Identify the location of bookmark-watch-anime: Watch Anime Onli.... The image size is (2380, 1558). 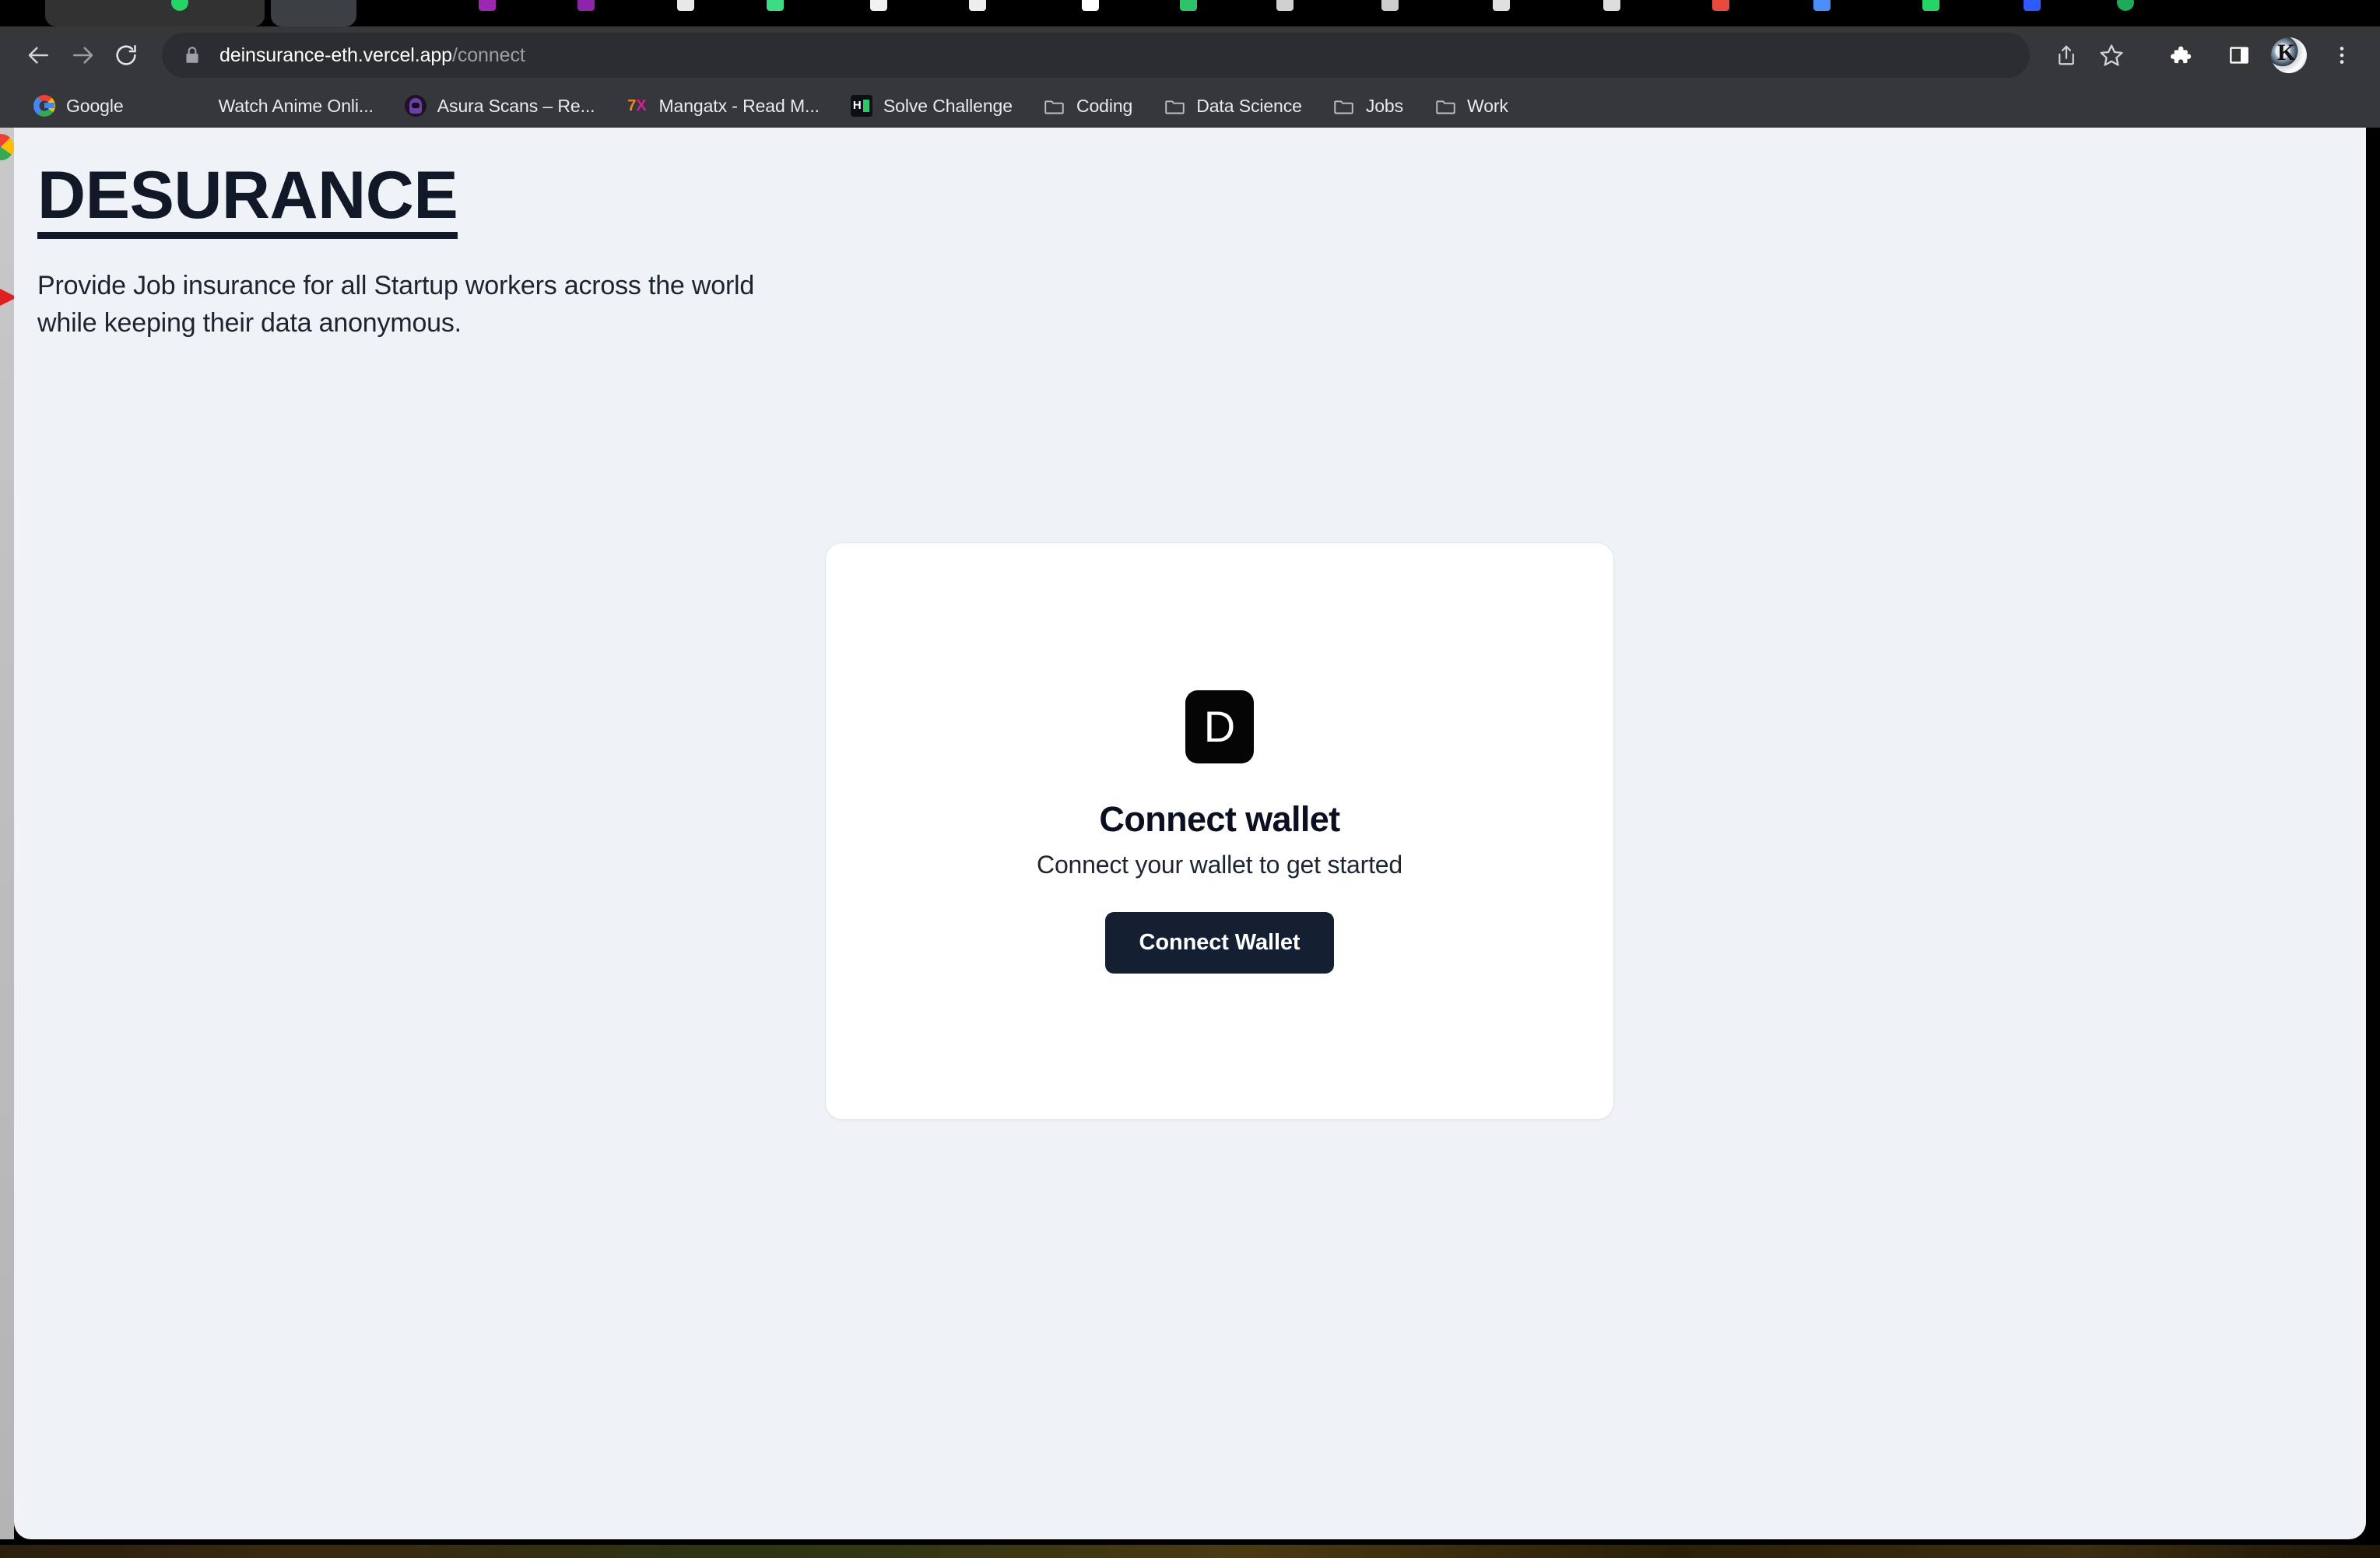
(280, 106).